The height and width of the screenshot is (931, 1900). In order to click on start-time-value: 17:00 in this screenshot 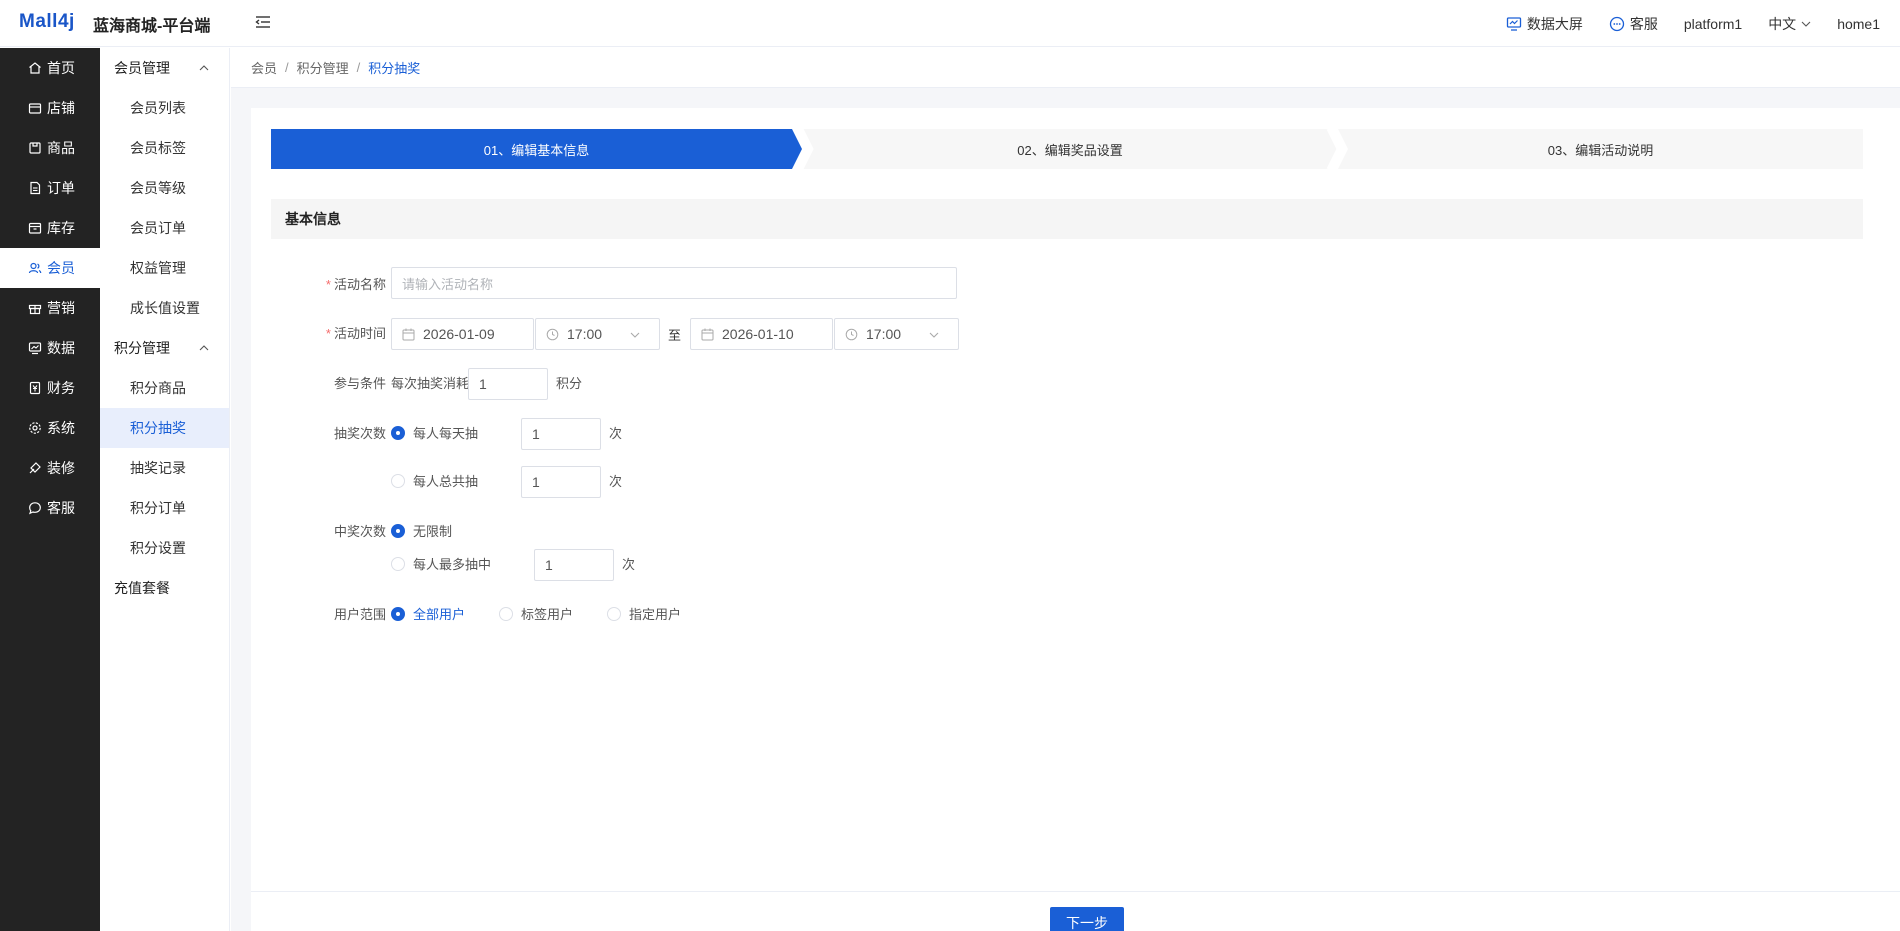, I will do `click(585, 334)`.